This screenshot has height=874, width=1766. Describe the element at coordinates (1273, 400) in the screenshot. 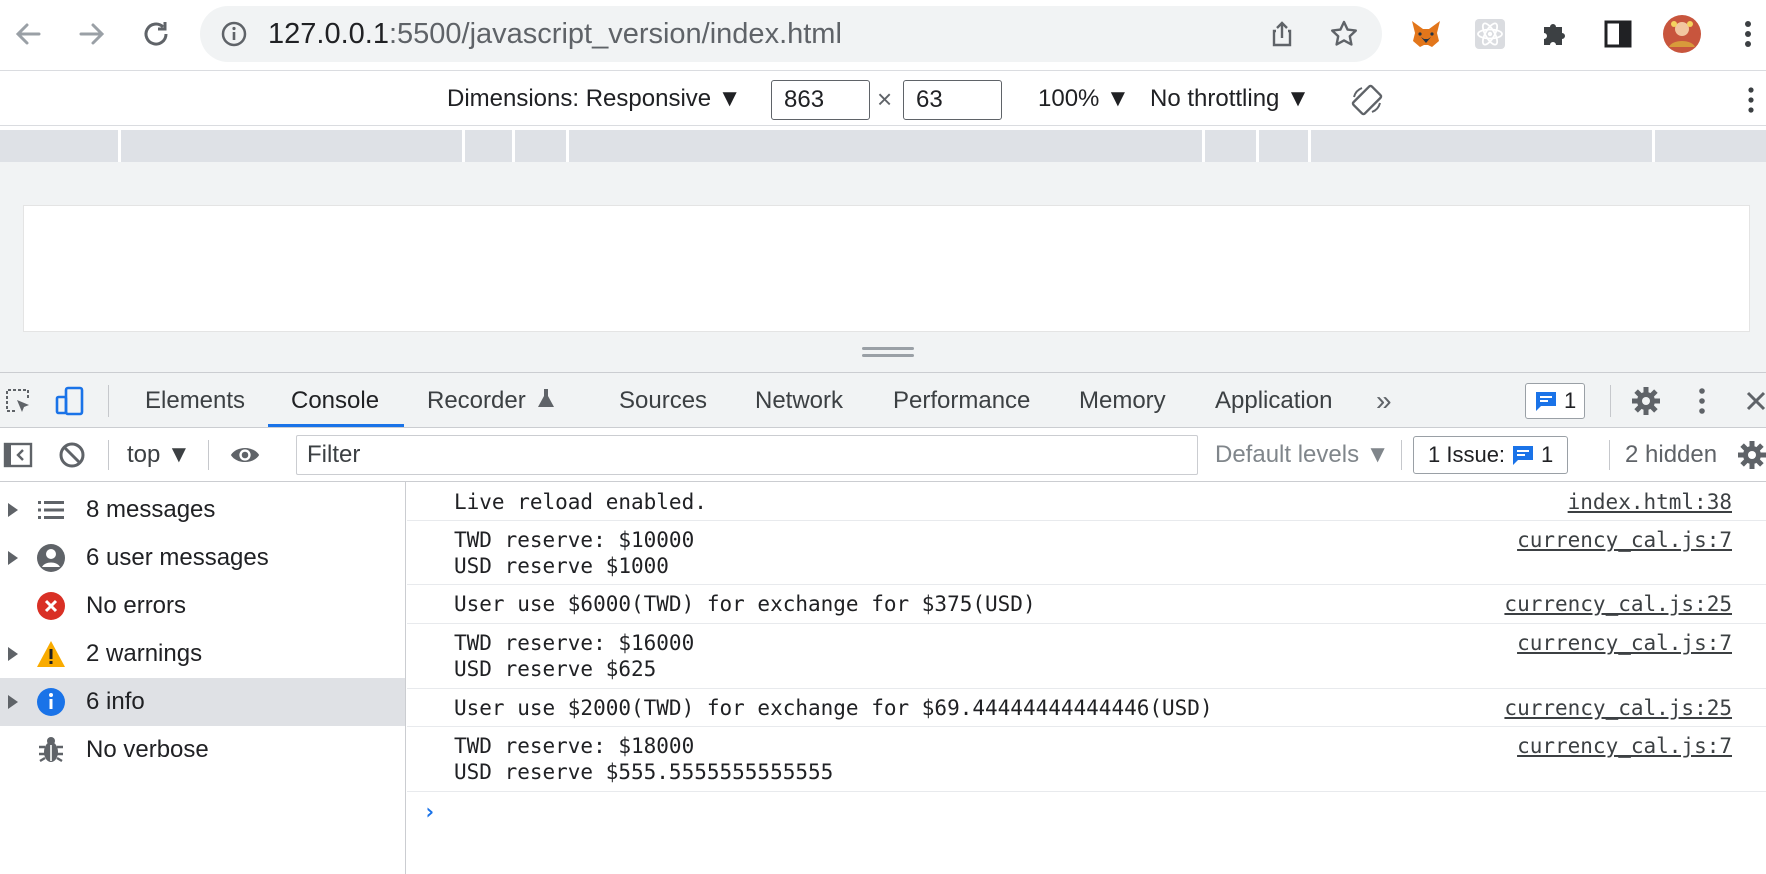

I see `tab-application: Application` at that location.